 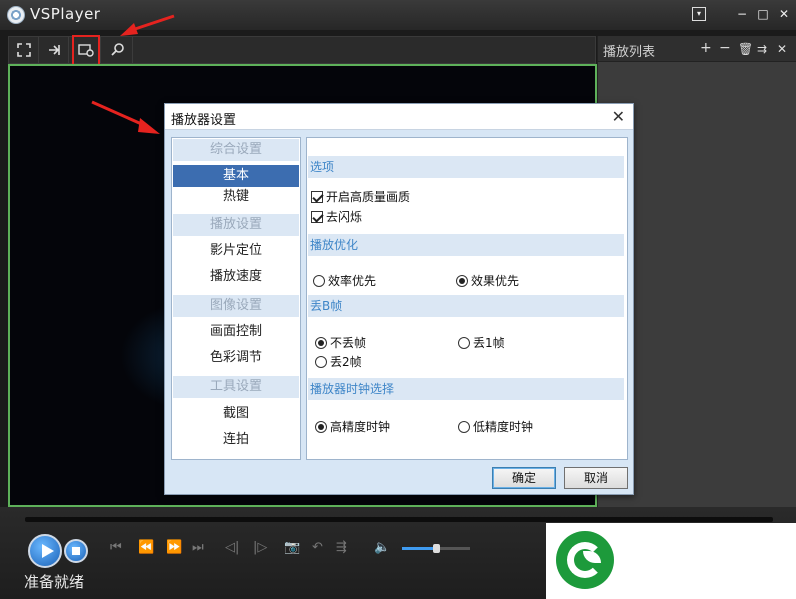 What do you see at coordinates (317, 216) in the screenshot?
I see `checkbox-deflicker` at bounding box center [317, 216].